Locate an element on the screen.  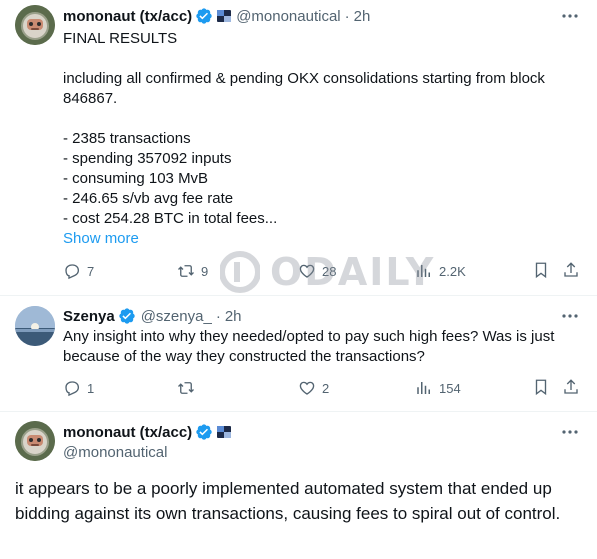
reply-button: 1 is located at coordinates (78, 388).